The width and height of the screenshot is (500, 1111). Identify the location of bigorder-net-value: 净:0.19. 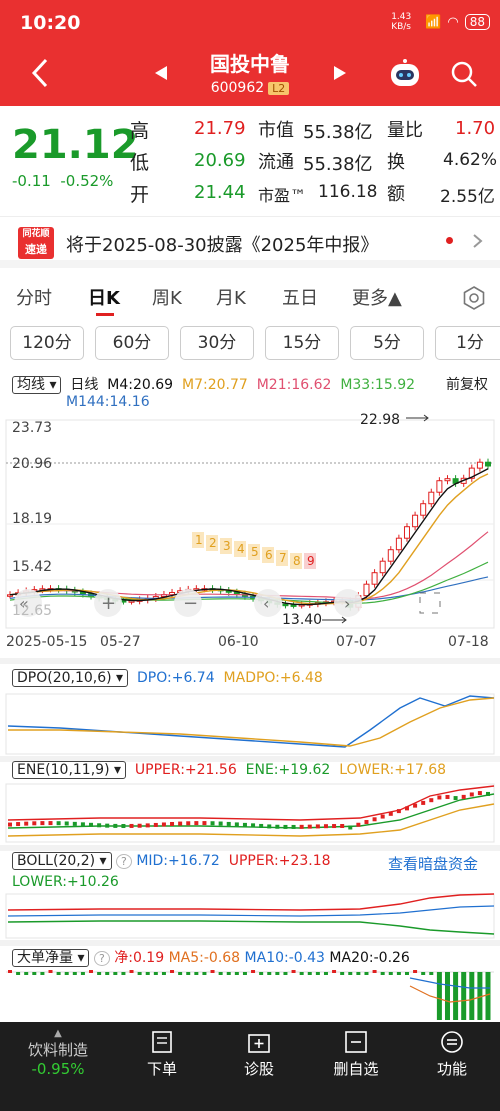
(139, 958).